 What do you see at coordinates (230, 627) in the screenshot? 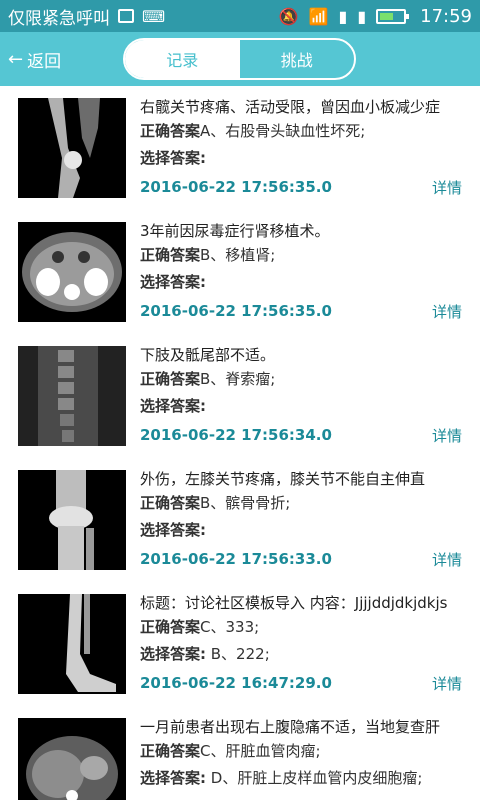
I see `correct-answer-value: C、333;` at bounding box center [230, 627].